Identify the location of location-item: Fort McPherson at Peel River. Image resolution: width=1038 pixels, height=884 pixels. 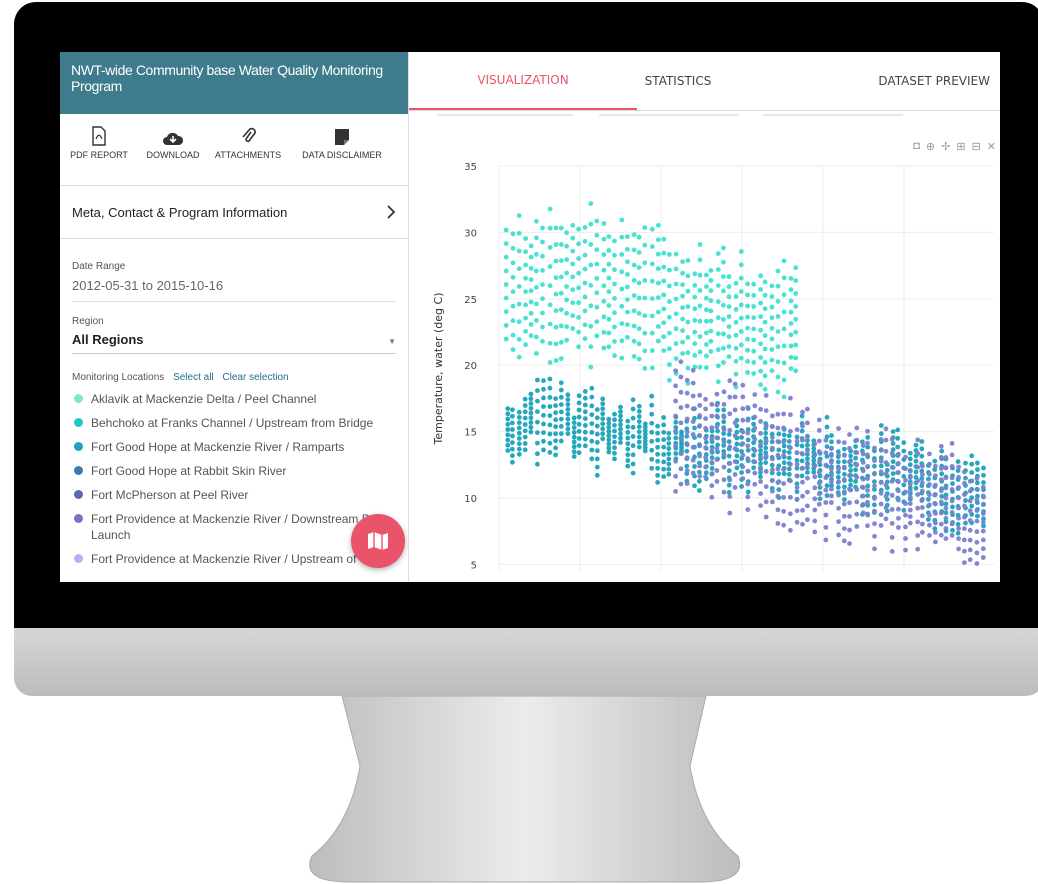
(234, 495).